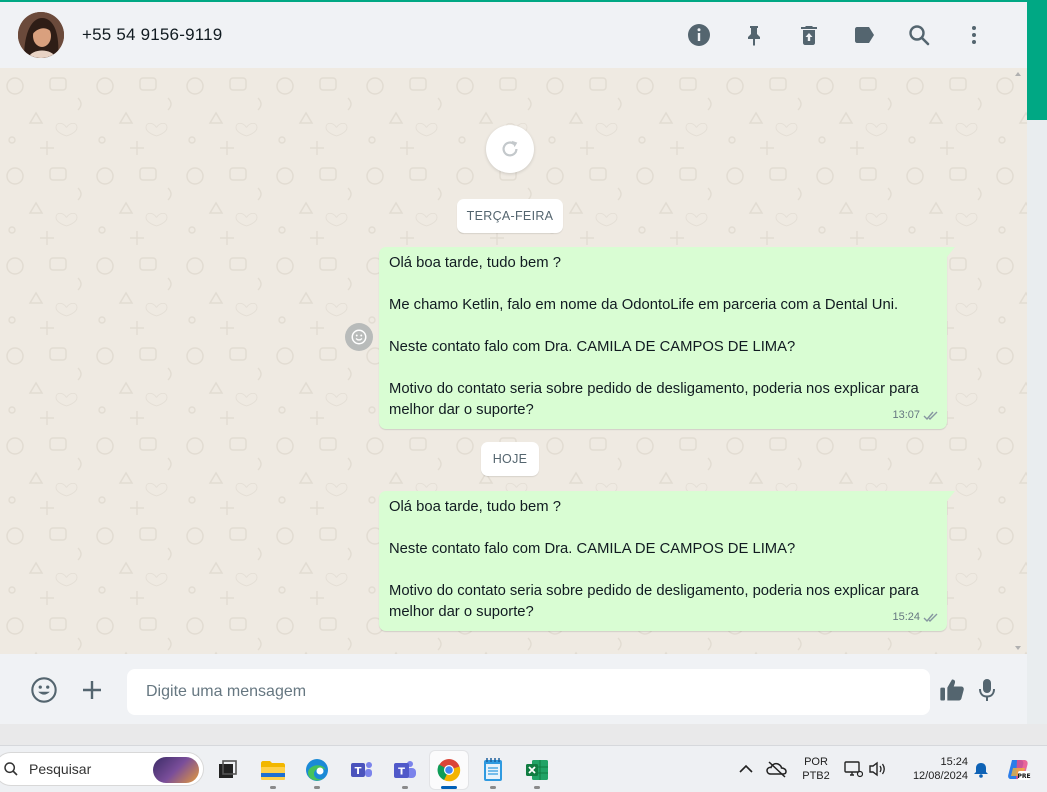 The height and width of the screenshot is (792, 1047). Describe the element at coordinates (1037, 60) in the screenshot. I see `accent-bar` at that location.